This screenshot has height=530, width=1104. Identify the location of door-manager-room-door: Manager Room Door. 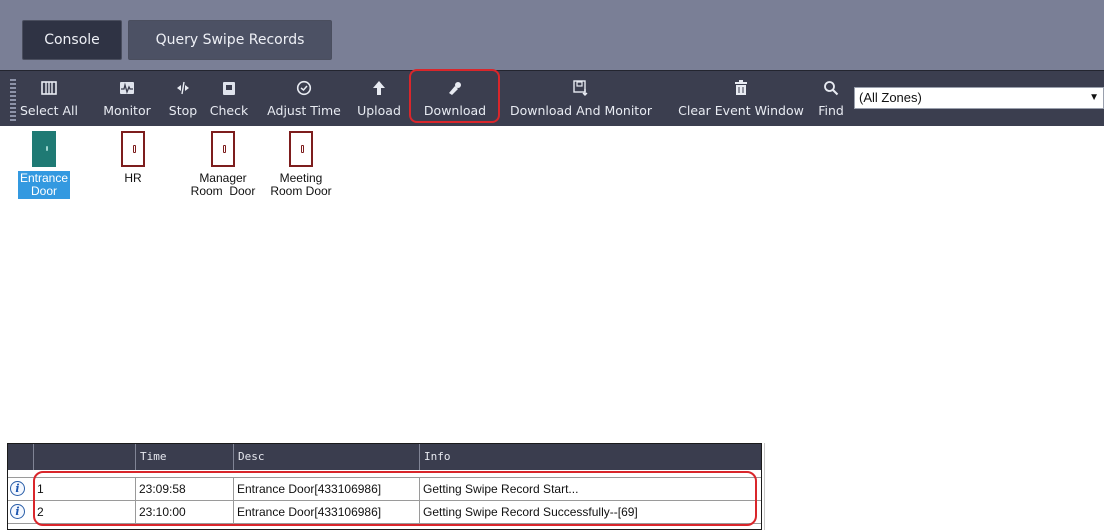
(223, 165).